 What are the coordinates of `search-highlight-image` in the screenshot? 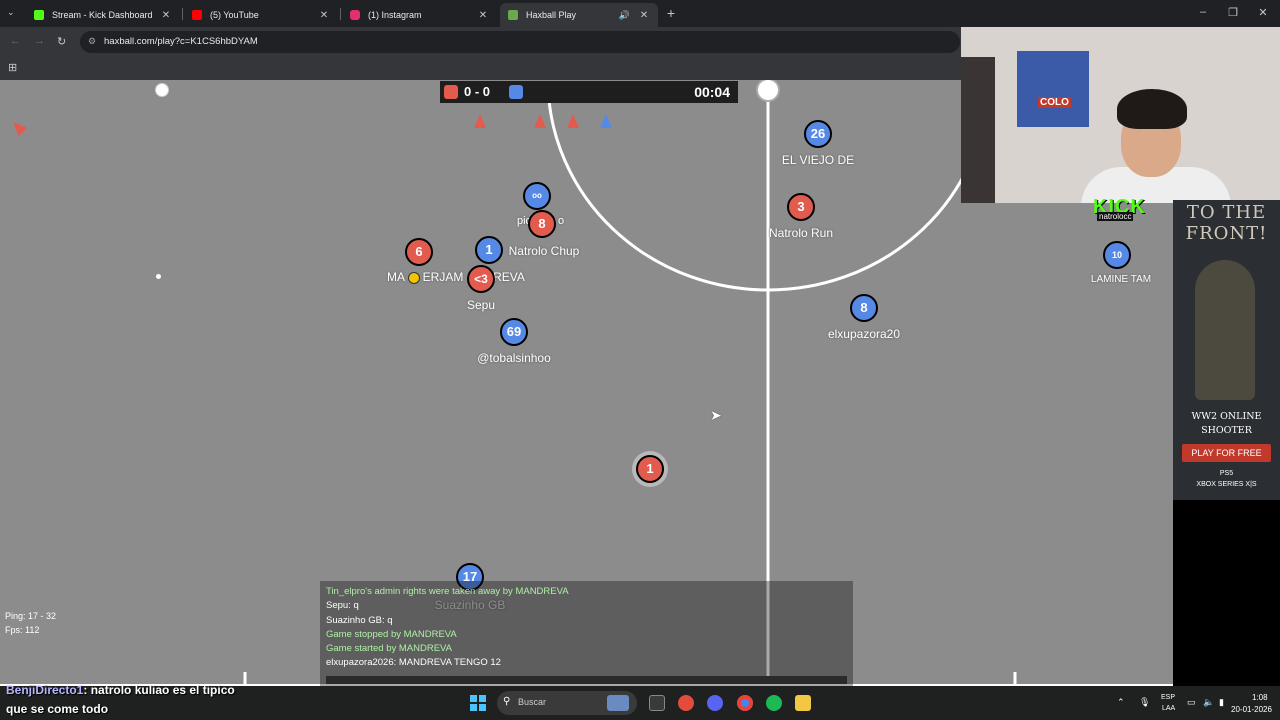 It's located at (618, 703).